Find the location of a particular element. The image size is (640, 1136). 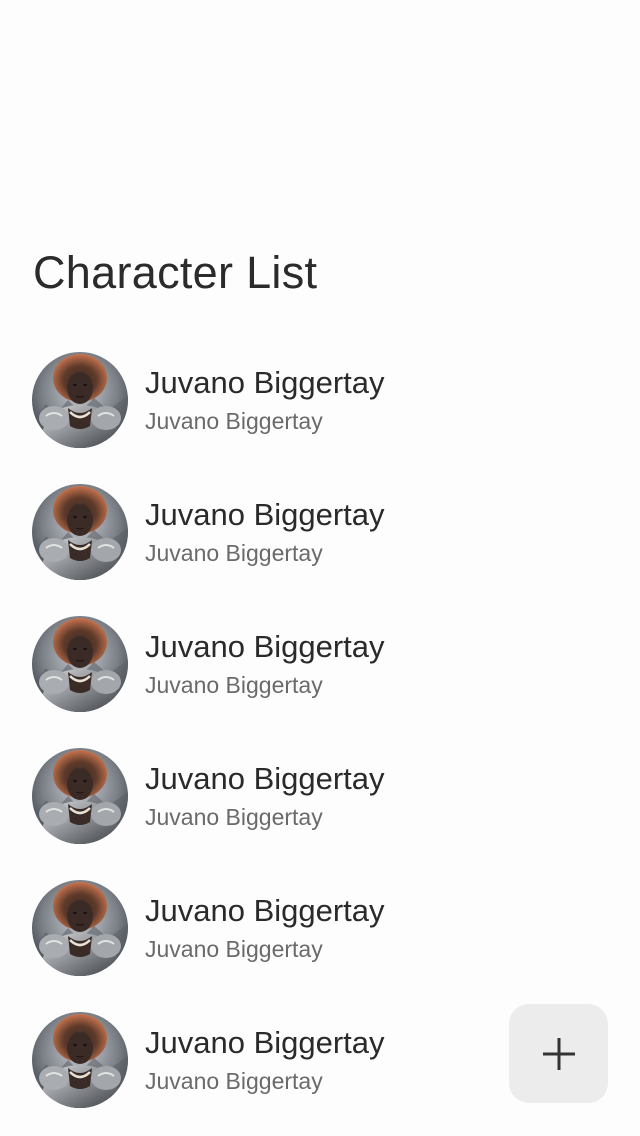

page-title: Character List is located at coordinates (175, 272).